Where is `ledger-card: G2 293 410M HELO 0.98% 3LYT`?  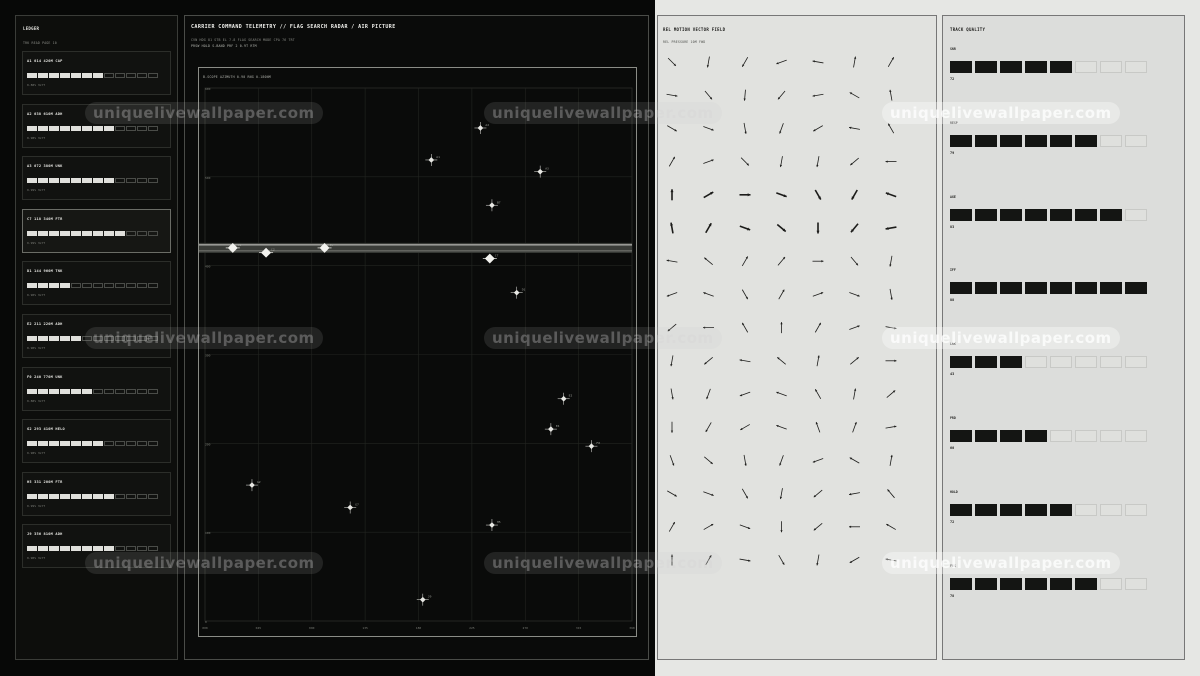
ledger-card: G2 293 410M HELO 0.98% 3LYT is located at coordinates (96, 441).